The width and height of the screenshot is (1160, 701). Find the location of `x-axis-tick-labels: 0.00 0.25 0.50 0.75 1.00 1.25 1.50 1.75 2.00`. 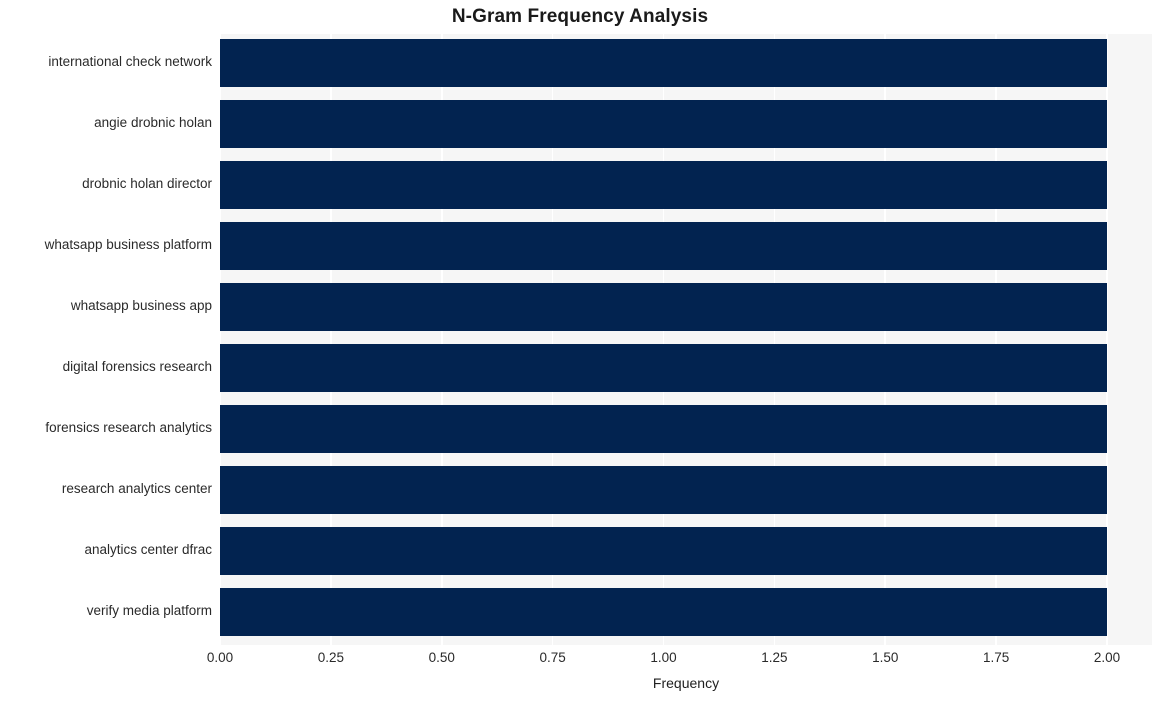

x-axis-tick-labels: 0.00 0.25 0.50 0.75 1.00 1.25 1.50 1.75 2.00 is located at coordinates (580, 661).